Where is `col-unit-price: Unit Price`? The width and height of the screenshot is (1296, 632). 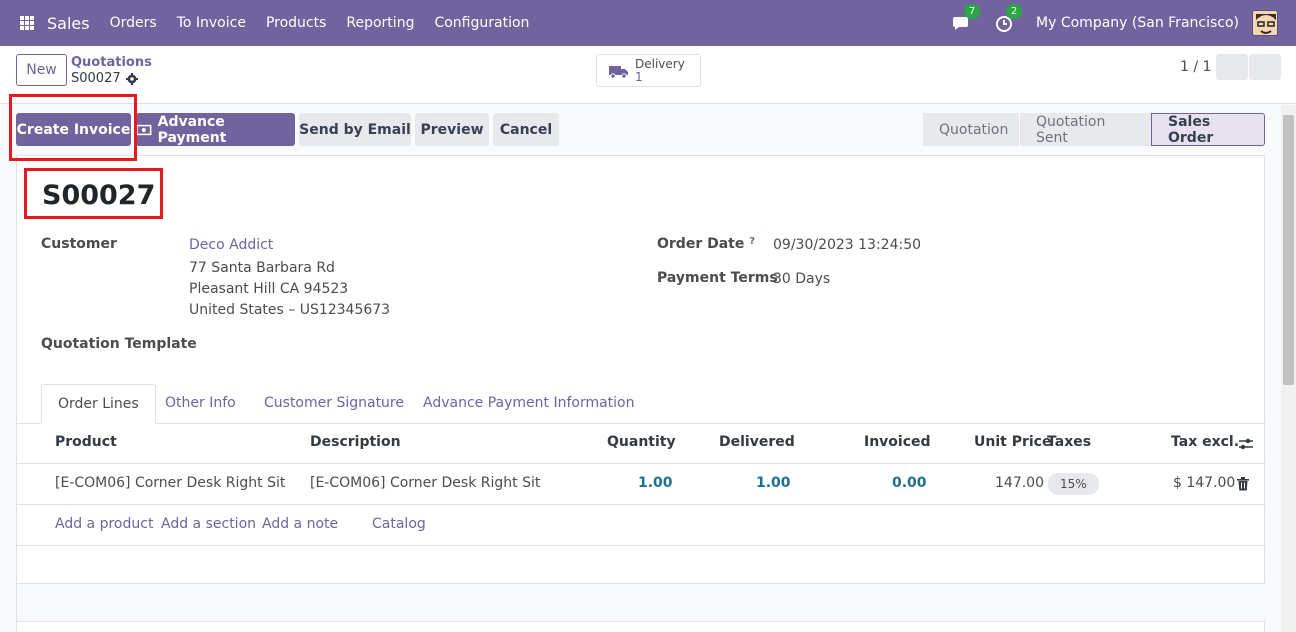
col-unit-price: Unit Price is located at coordinates (1012, 442).